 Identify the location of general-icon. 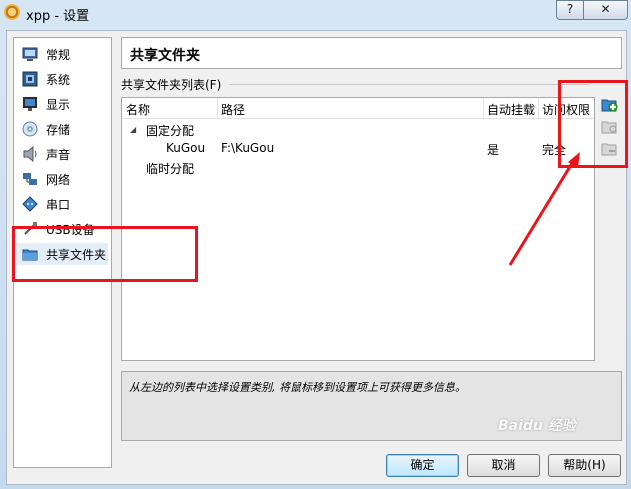
(30, 54).